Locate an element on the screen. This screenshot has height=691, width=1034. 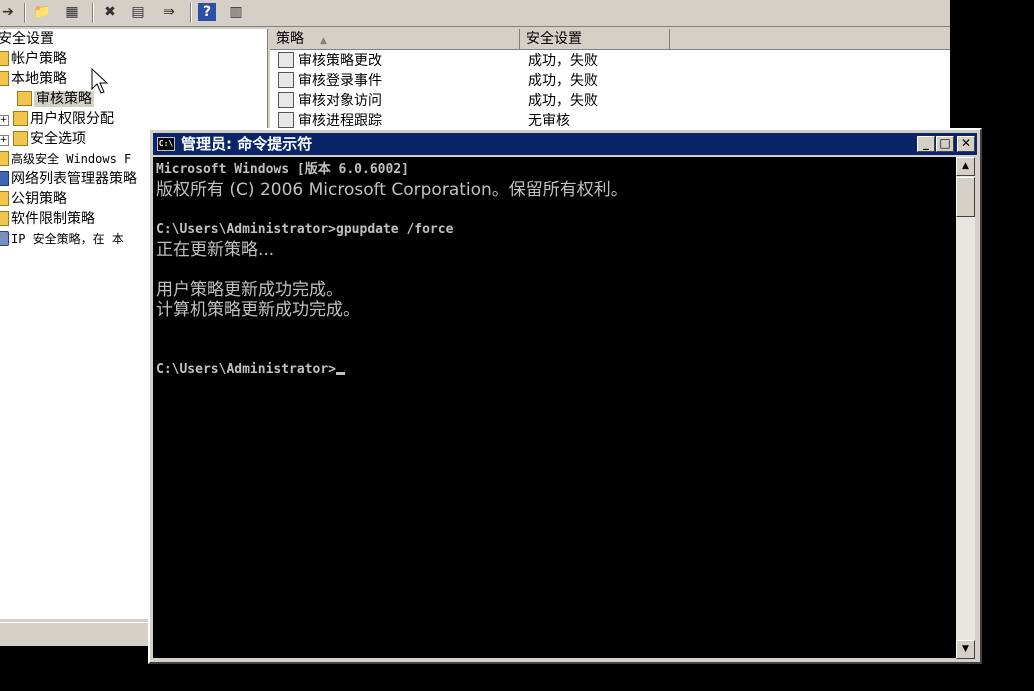
prompt-text: C:\Users\Administrator> is located at coordinates (246, 369).